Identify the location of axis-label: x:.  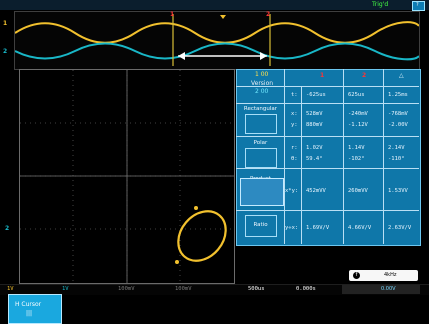
(294, 114).